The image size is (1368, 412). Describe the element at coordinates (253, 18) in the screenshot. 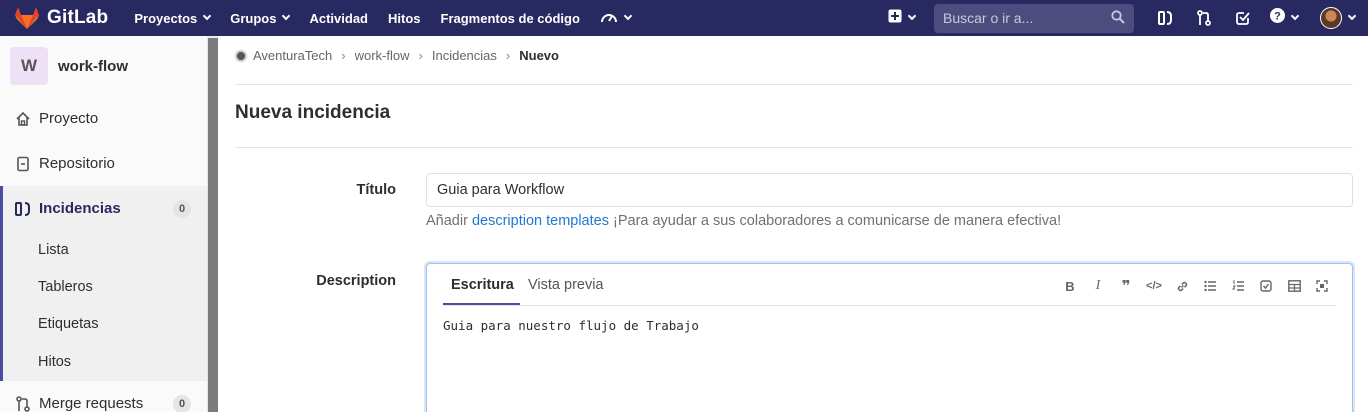

I see `nav-groups-label: Grupos` at that location.